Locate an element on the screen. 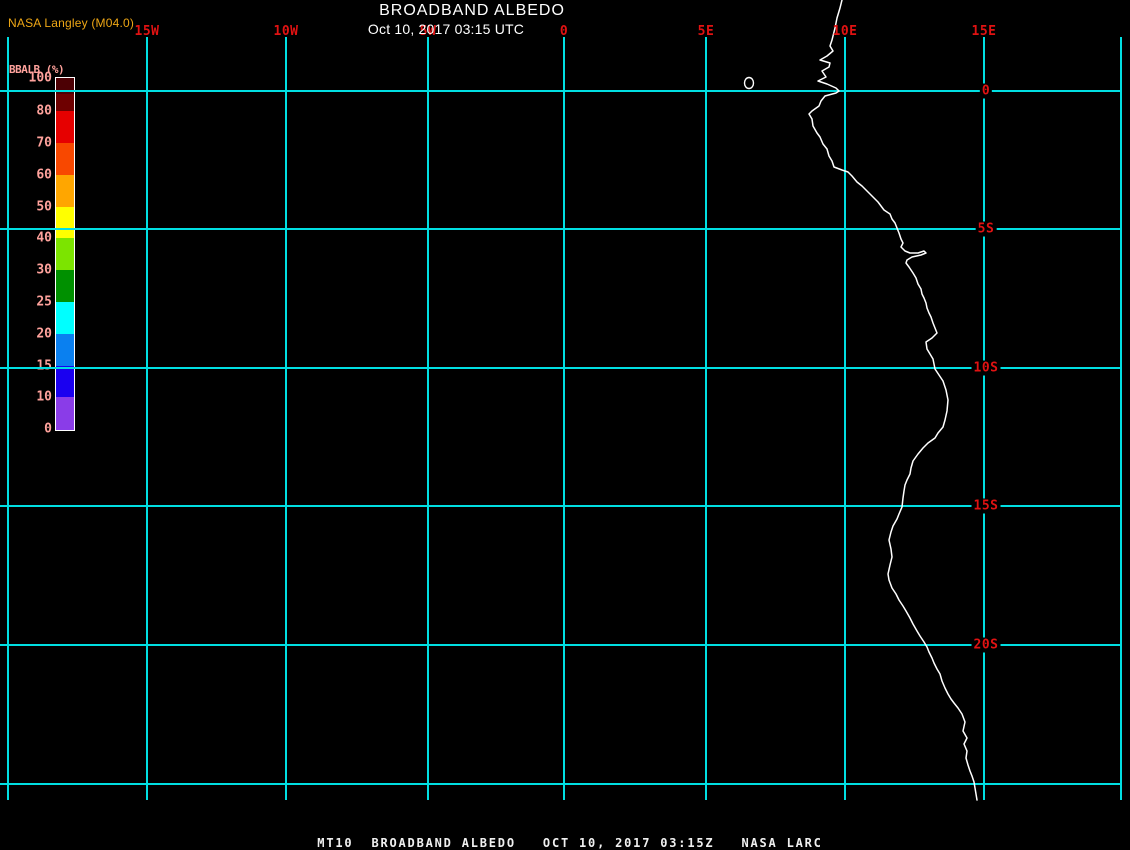 Image resolution: width=1130 pixels, height=850 pixels. timestamp-subtitle: Oct 10, 2017 03:15 UTC is located at coordinates (446, 29).